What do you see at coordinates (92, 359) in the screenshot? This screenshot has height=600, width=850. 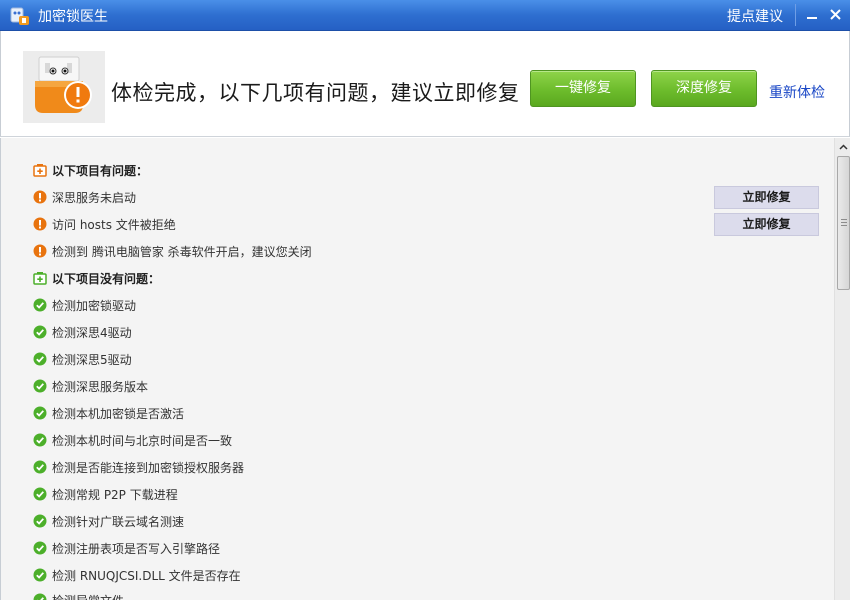 I see `ok-item-label: 检测深思5驱动` at bounding box center [92, 359].